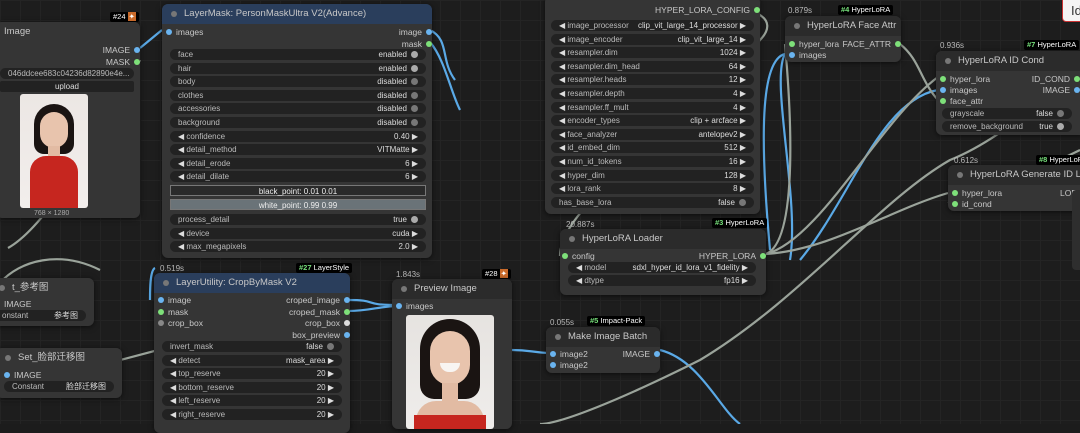 The image size is (1080, 433). Describe the element at coordinates (652, 80) in the screenshot. I see `resampler-heads-widget: ◀ resampler.heads 12 ▶` at that location.